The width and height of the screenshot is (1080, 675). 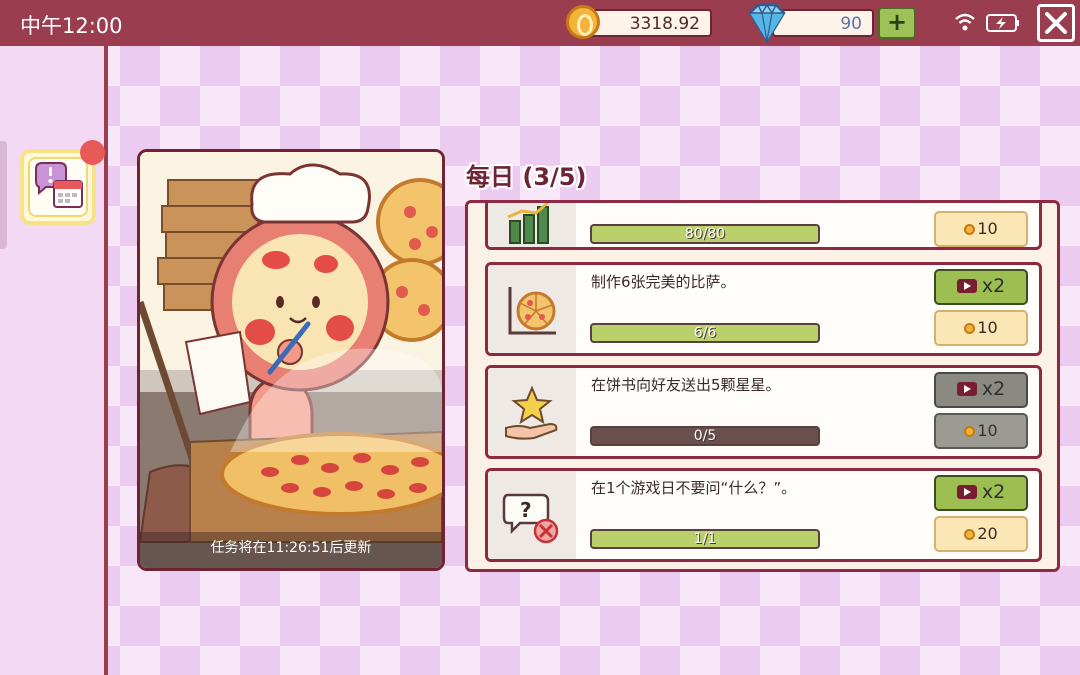 I want to click on daily-tasks-title: 每日 (3/5), so click(x=526, y=177).